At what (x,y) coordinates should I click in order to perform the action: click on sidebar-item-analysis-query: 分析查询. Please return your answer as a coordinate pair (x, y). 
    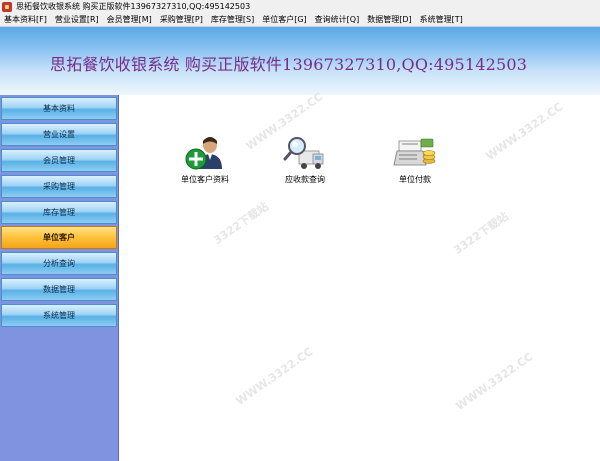
    Looking at the image, I should click on (59, 263).